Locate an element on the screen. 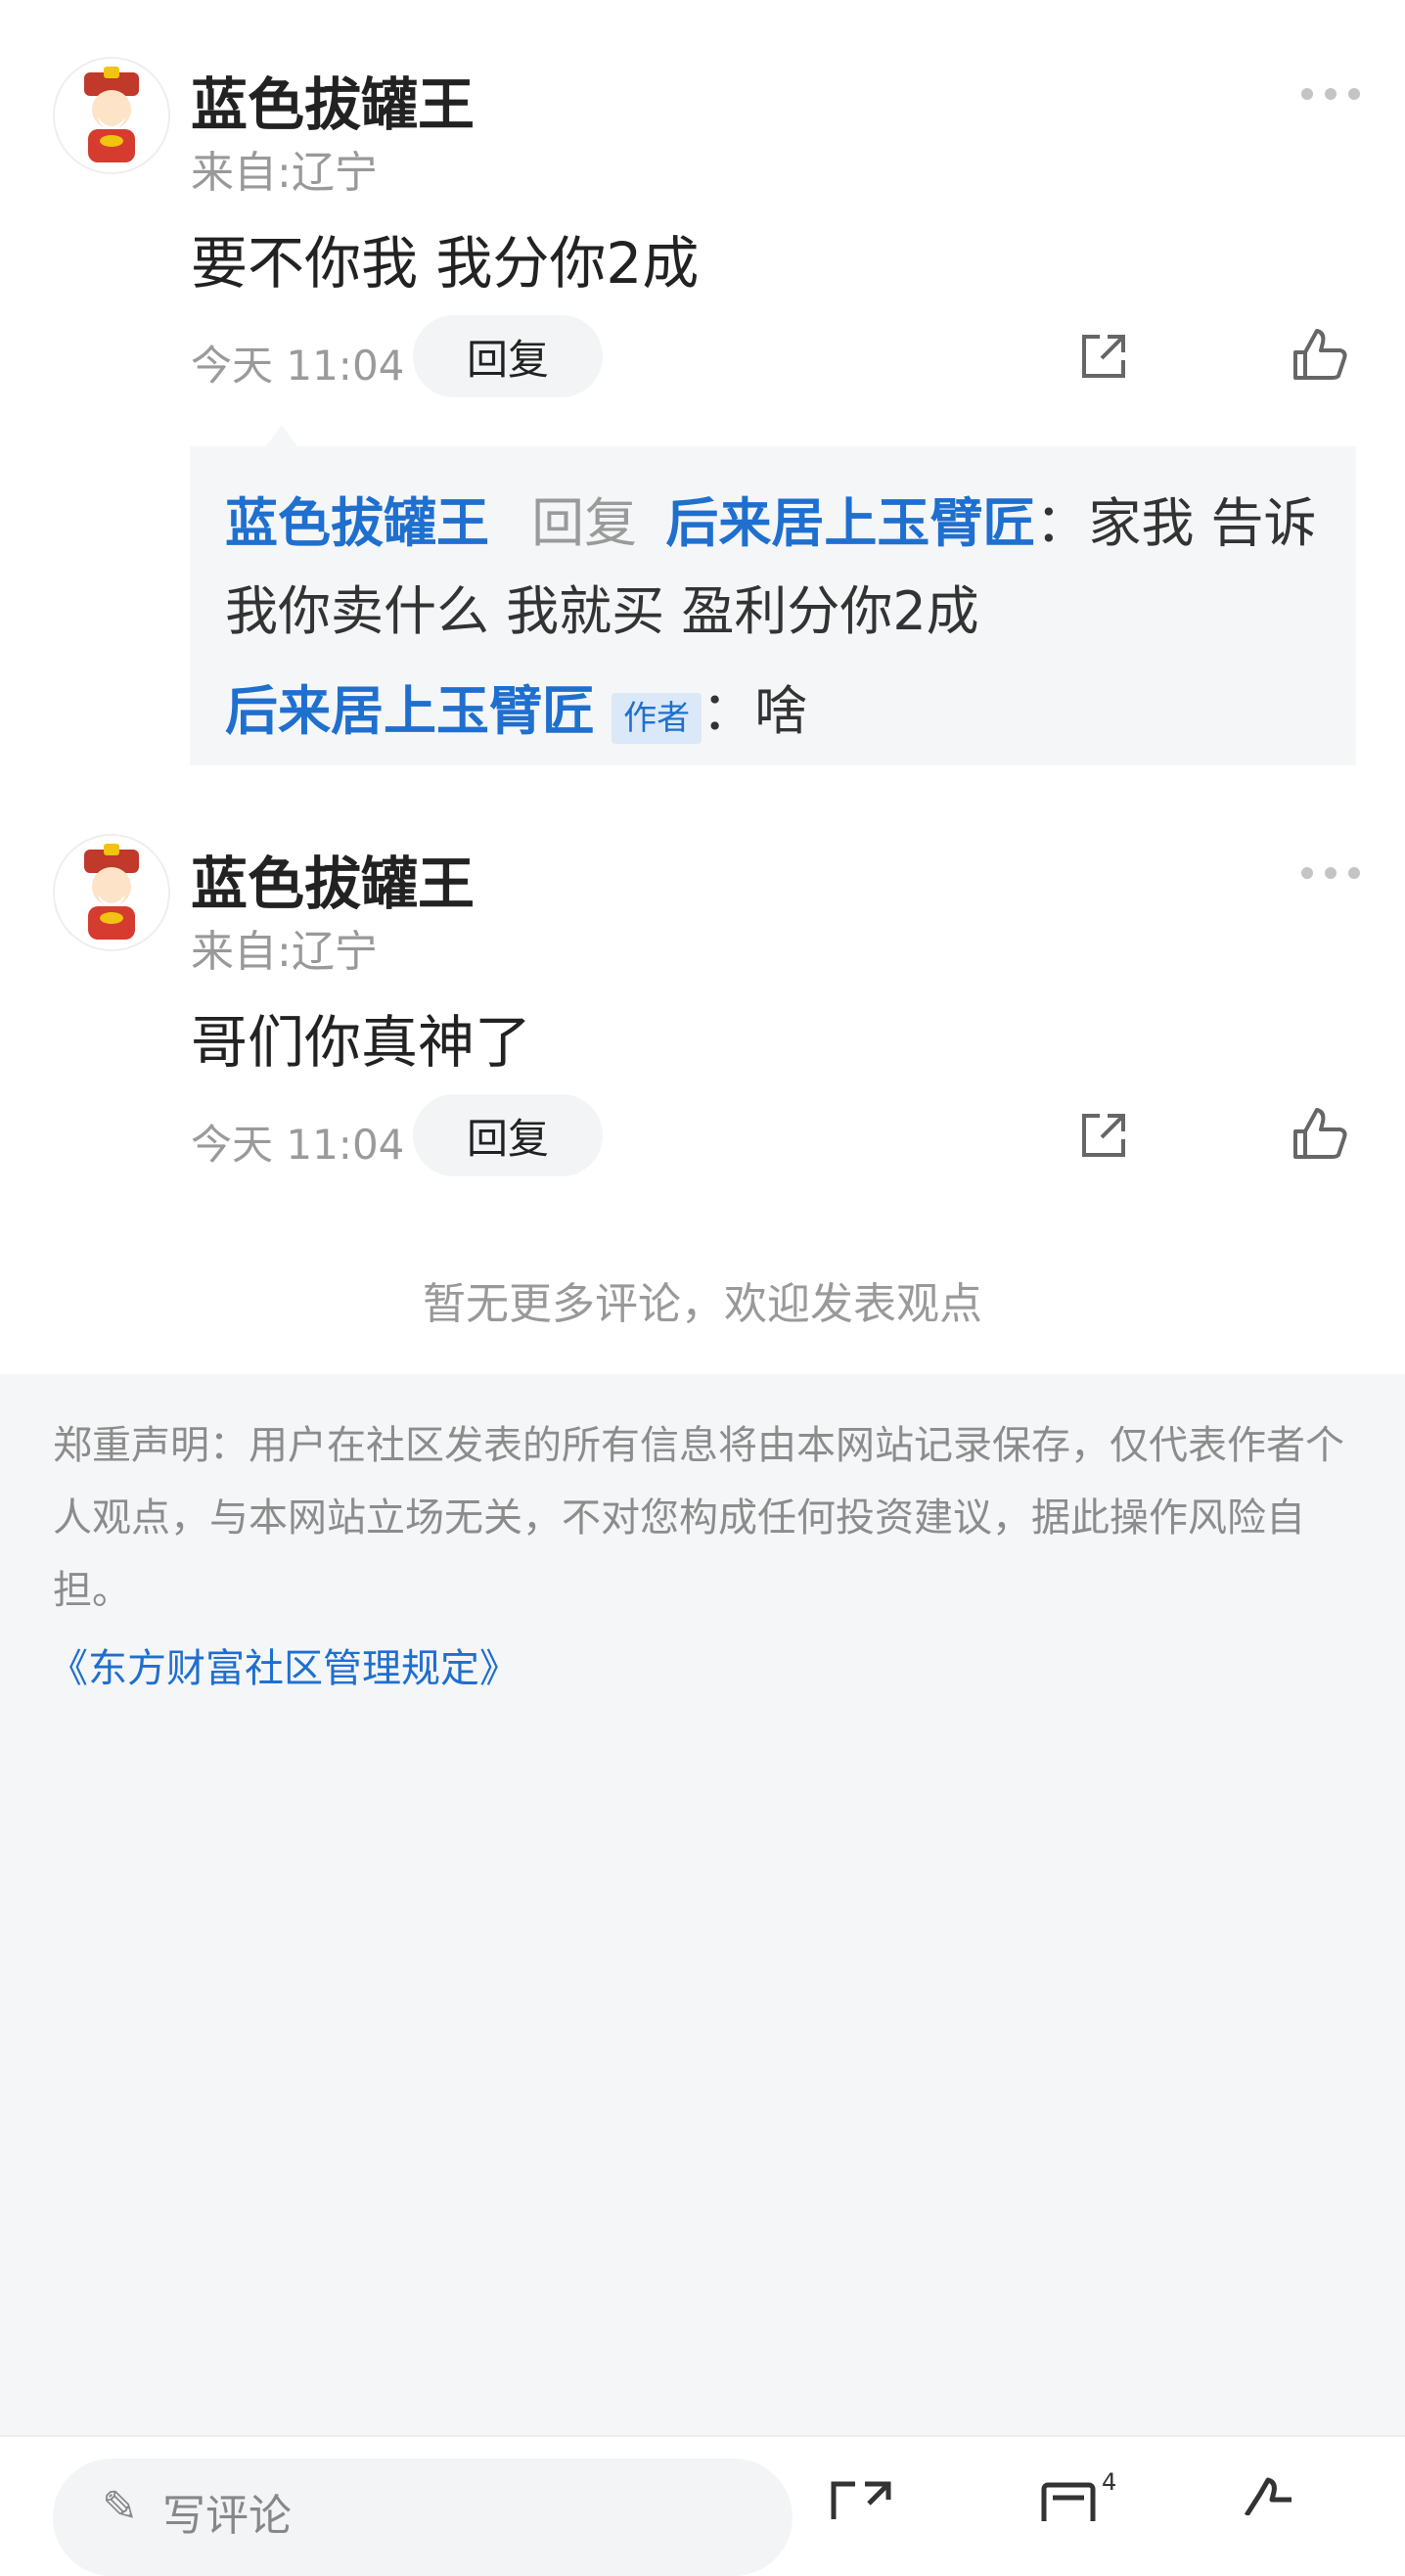  reply-verb: 回复 is located at coordinates (585, 523).